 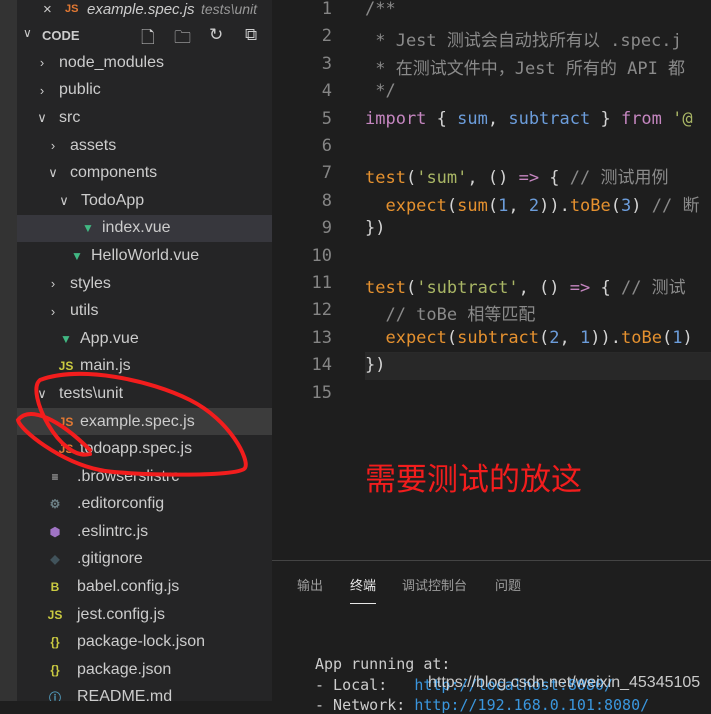 I want to click on tab-problems: 问题, so click(x=508, y=584).